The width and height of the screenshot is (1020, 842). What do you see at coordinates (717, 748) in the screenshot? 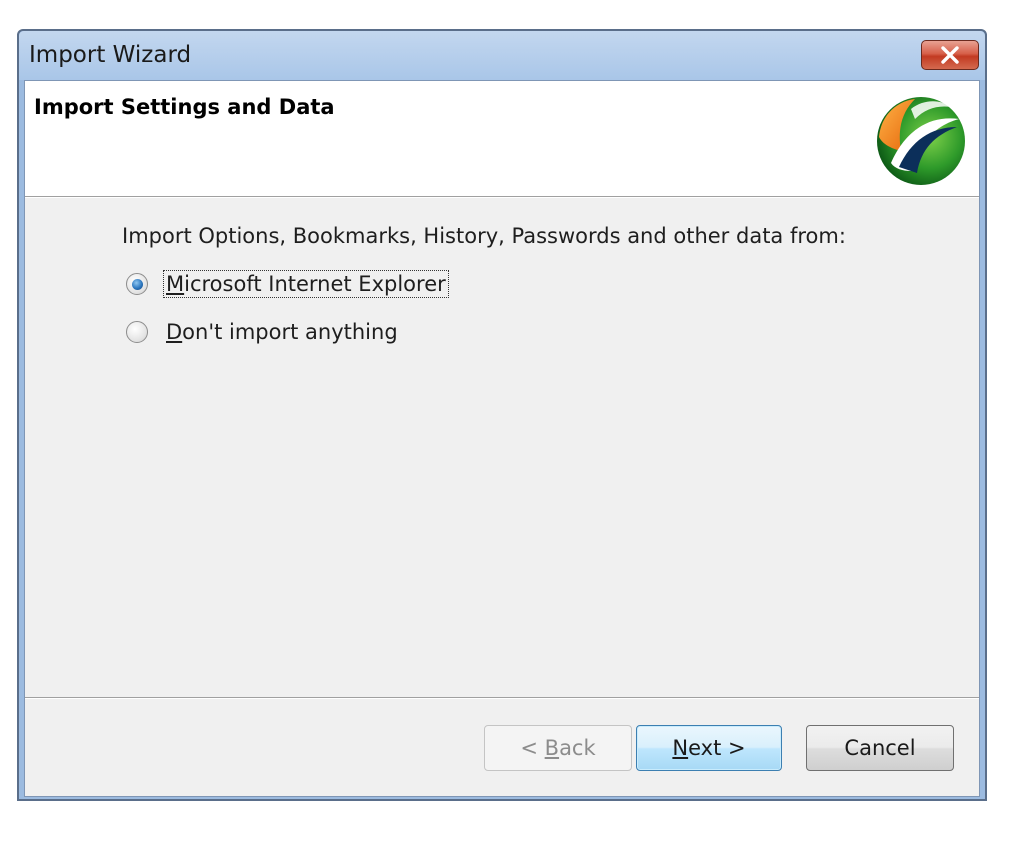
I see `next-text: ext >` at bounding box center [717, 748].